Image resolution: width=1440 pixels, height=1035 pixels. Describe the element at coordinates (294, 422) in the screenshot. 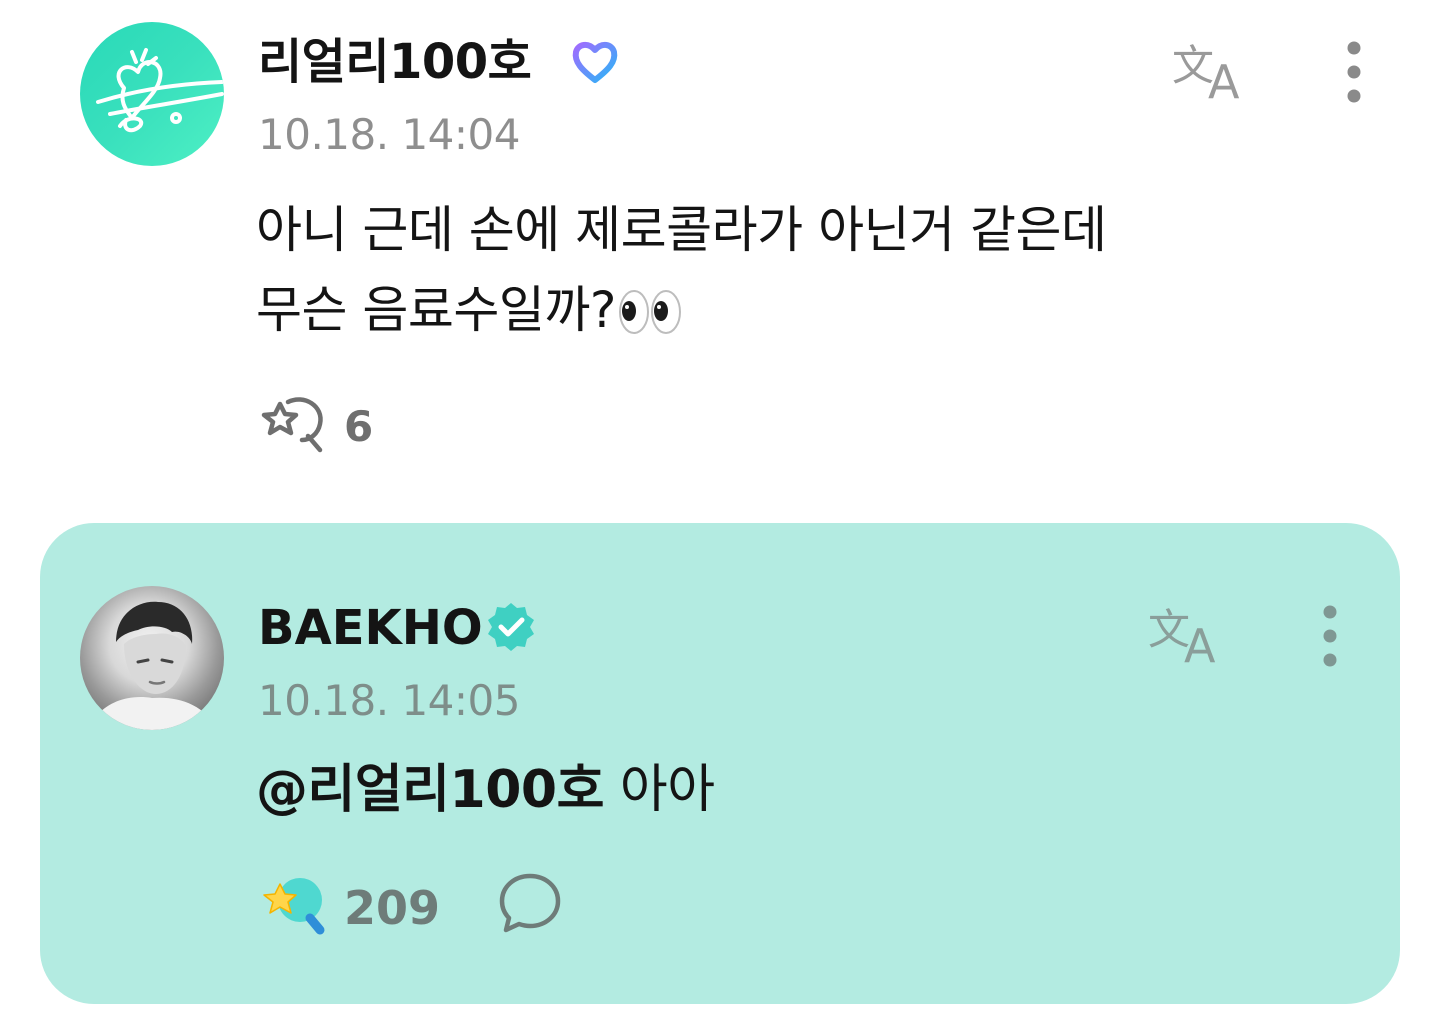

I see `like-lightstick-icon` at that location.